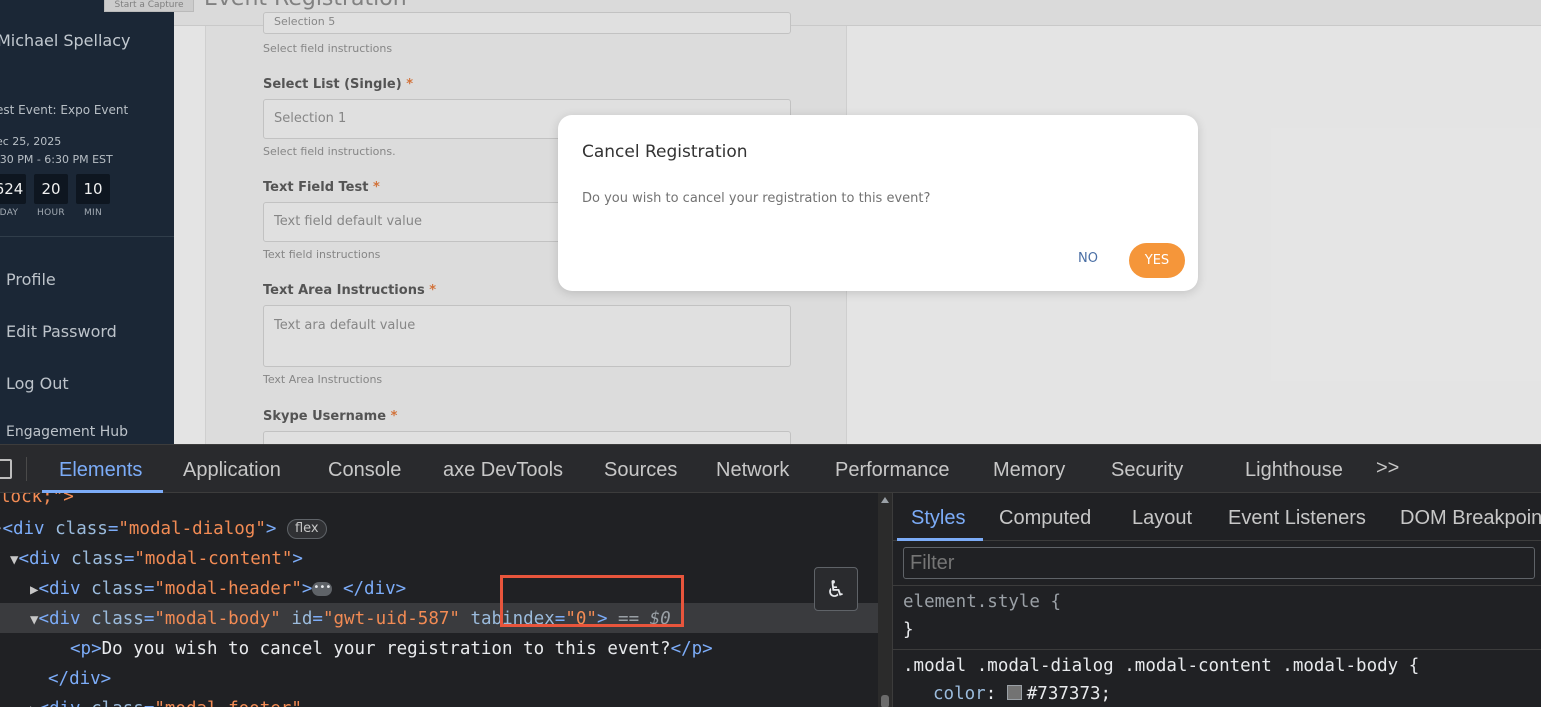  I want to click on tab-network: Network, so click(752, 470).